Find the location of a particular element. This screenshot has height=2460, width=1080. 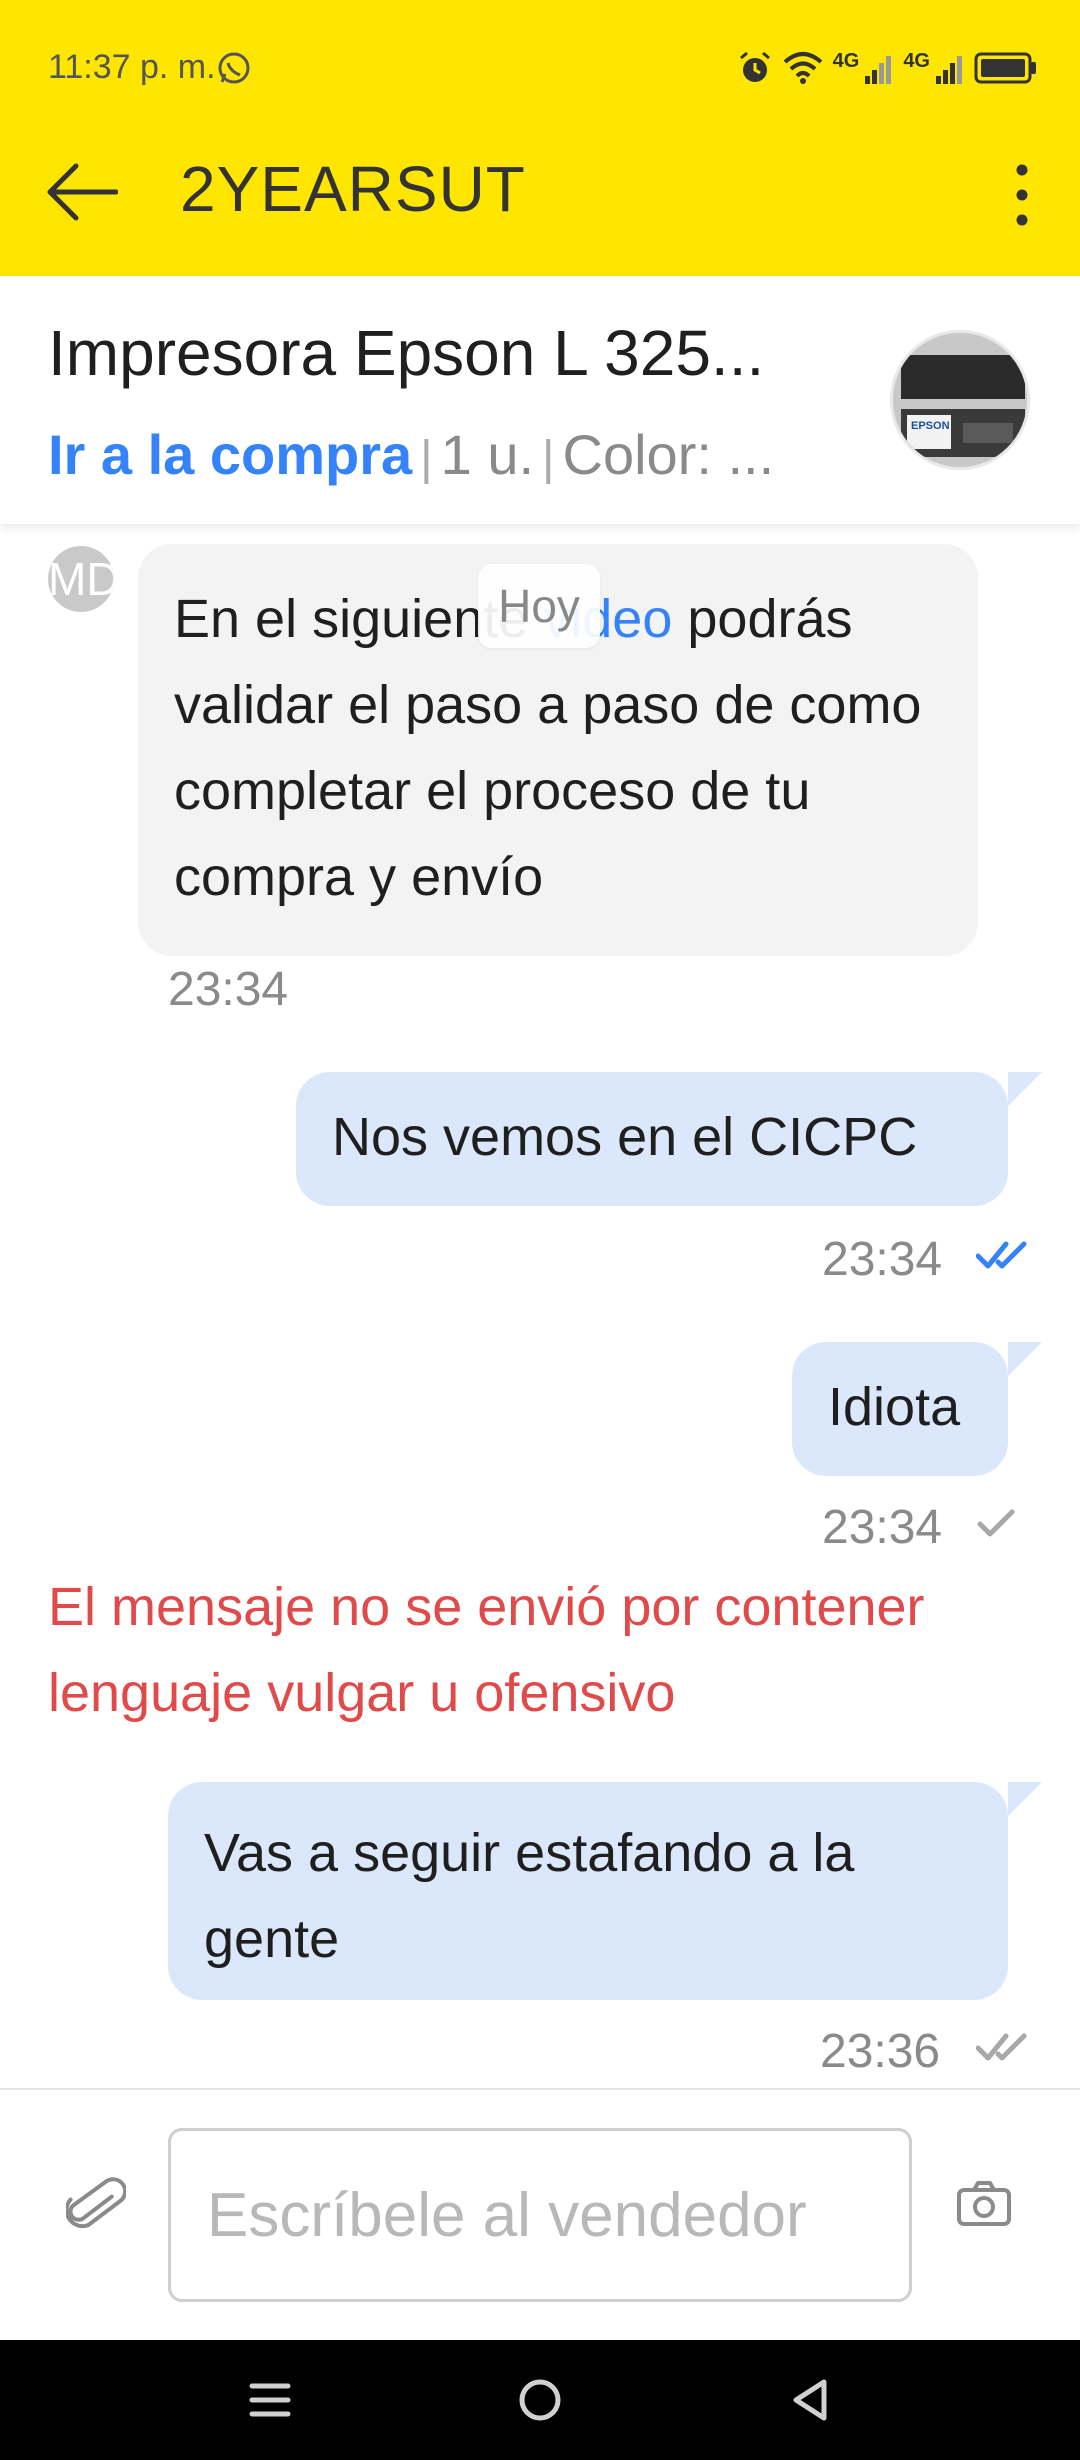

message-composer is located at coordinates (540, 2214).